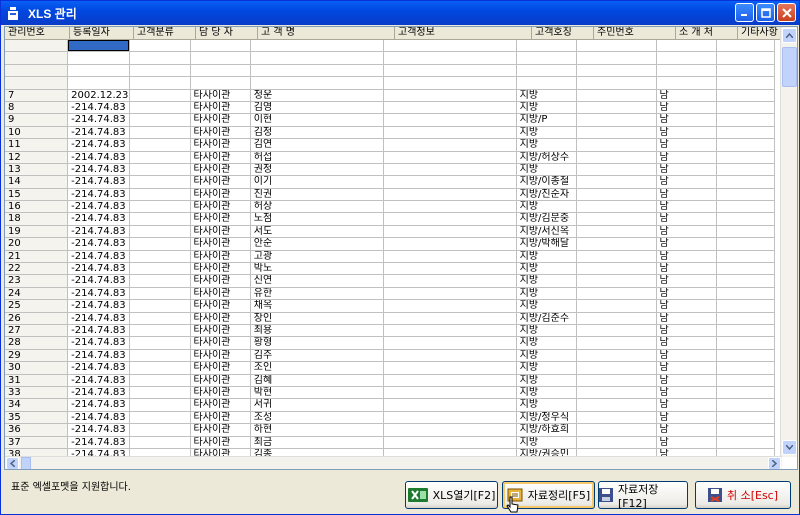  What do you see at coordinates (317, 368) in the screenshot?
I see `table-cell: 조인` at bounding box center [317, 368].